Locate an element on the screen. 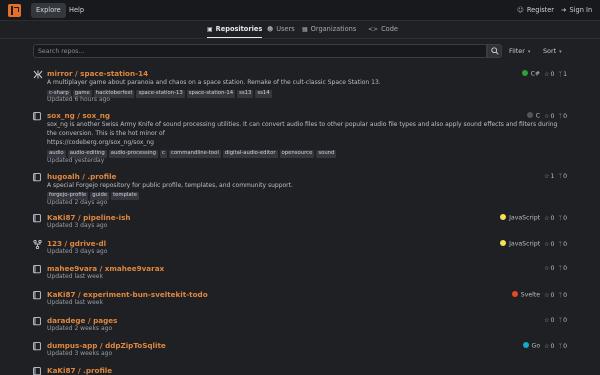 This screenshot has width=600, height=375. repo-name: ddpZipToSqlite is located at coordinates (135, 345).